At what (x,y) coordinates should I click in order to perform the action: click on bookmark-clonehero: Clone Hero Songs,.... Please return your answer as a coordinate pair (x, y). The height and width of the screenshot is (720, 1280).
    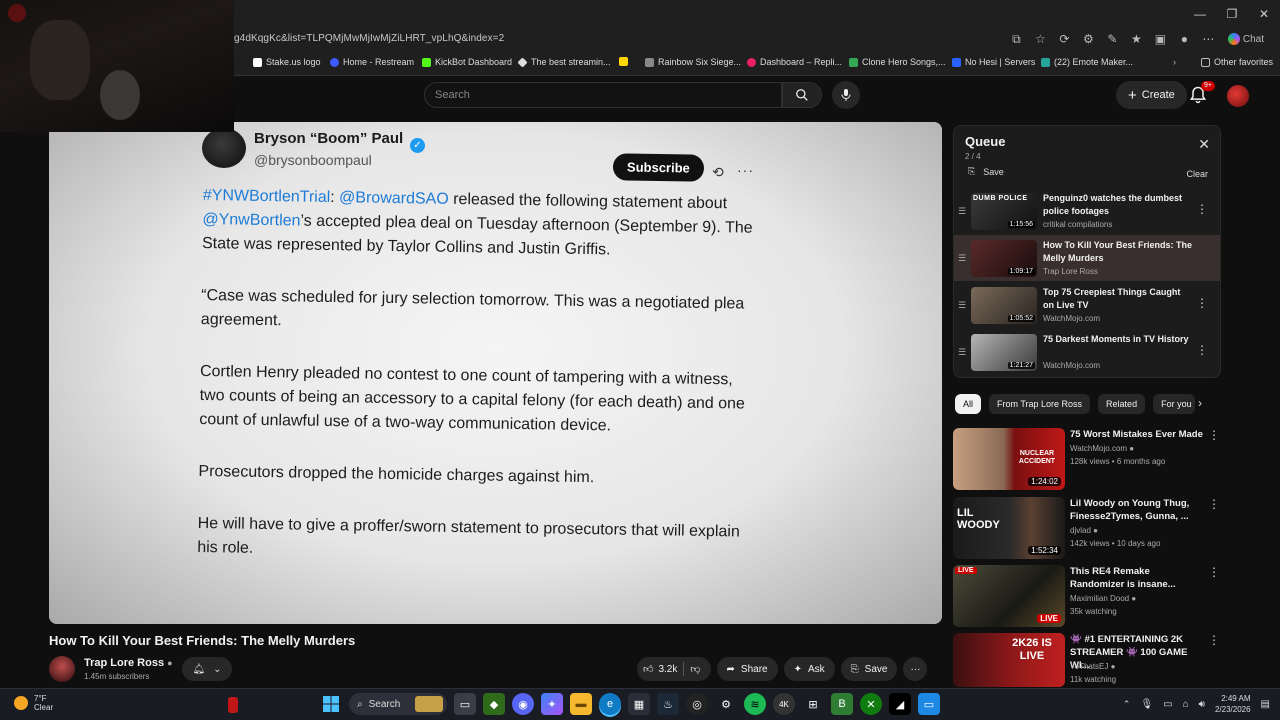
    Looking at the image, I should click on (897, 62).